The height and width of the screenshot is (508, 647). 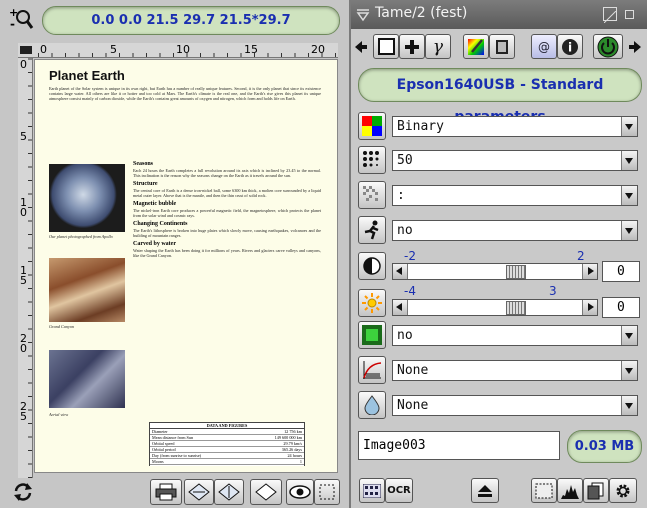 I want to click on threshold-icon-button, so click(x=372, y=335).